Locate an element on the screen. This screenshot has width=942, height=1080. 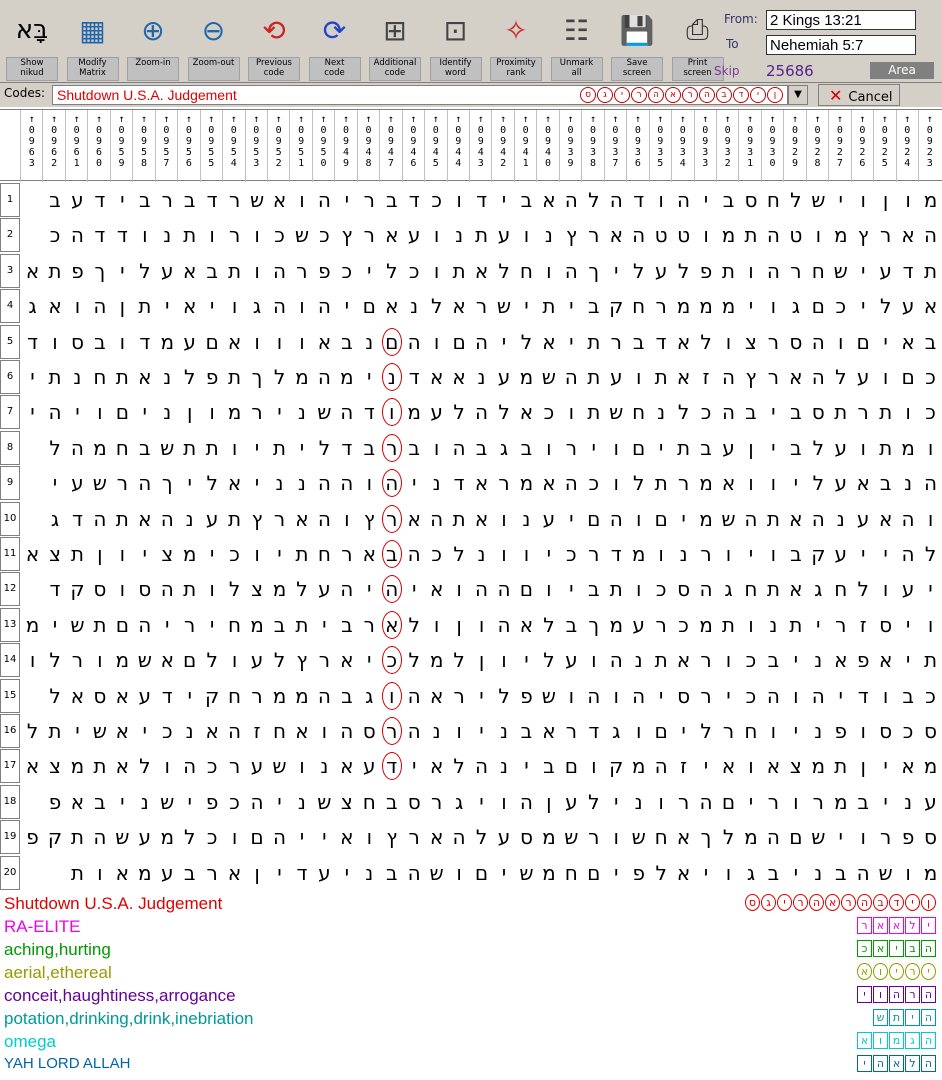
skip-column-header: ↑ 0 9 4 8 is located at coordinates (367, 146).